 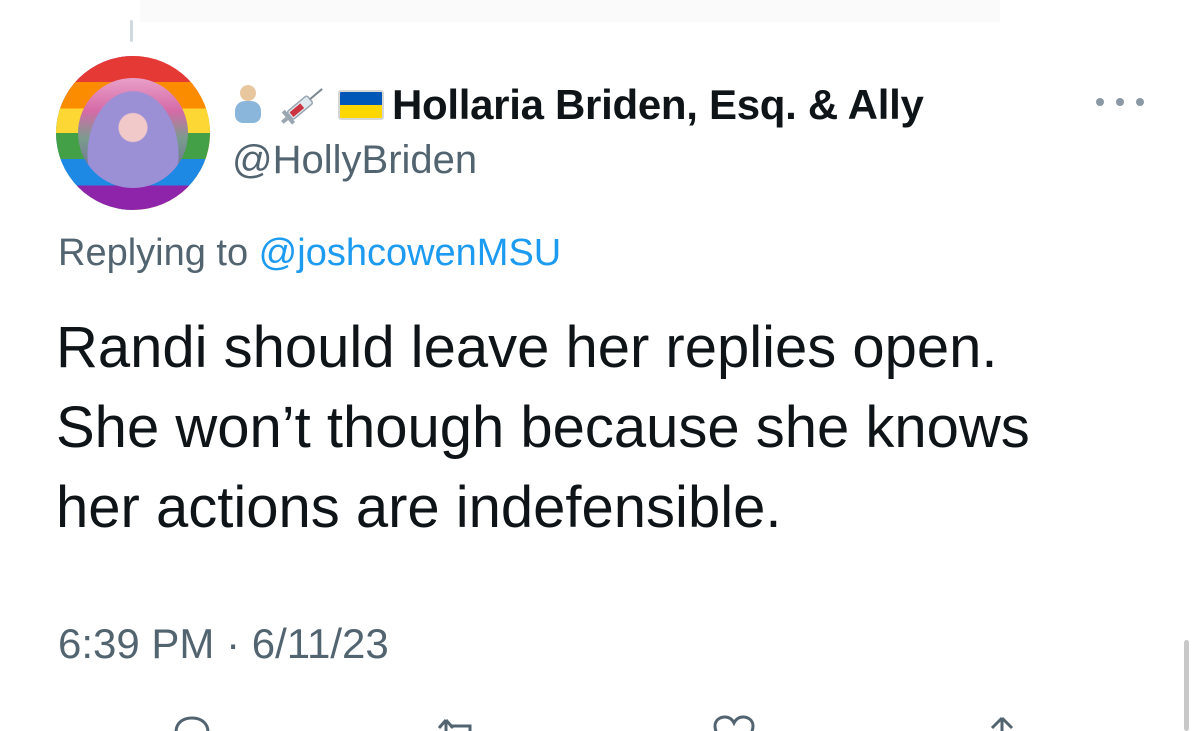 I want to click on more-options-icon, so click(x=1120, y=104).